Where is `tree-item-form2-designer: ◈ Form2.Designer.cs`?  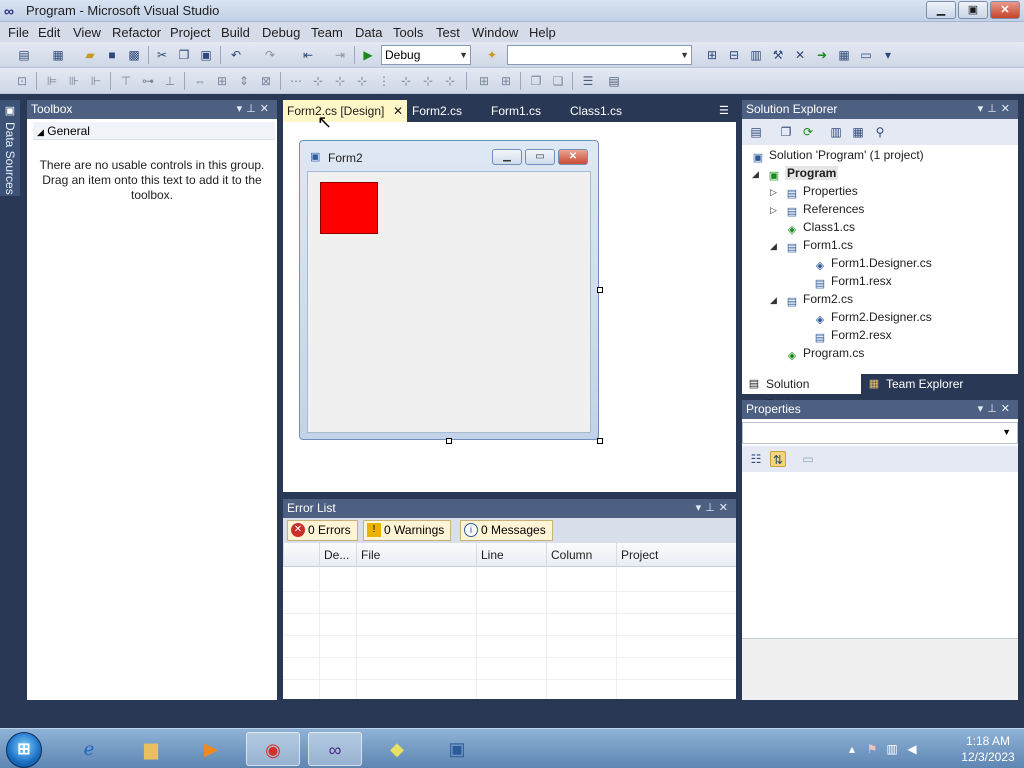
tree-item-form2-designer: ◈ Form2.Designer.cs is located at coordinates (872, 317).